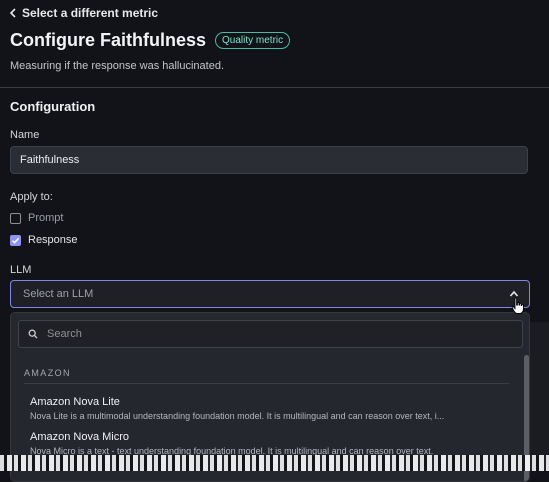 The height and width of the screenshot is (482, 549). I want to click on hand-pointer-cursor-icon, so click(517, 305).